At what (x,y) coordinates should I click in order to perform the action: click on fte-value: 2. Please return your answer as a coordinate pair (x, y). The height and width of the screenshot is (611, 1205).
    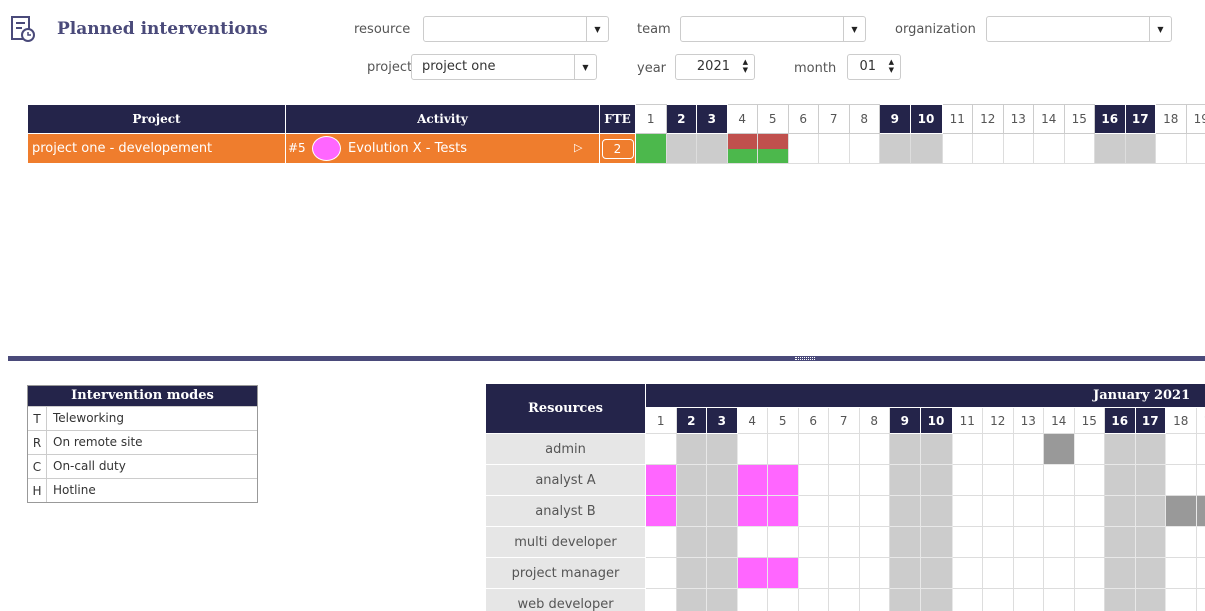
    Looking at the image, I should click on (617, 148).